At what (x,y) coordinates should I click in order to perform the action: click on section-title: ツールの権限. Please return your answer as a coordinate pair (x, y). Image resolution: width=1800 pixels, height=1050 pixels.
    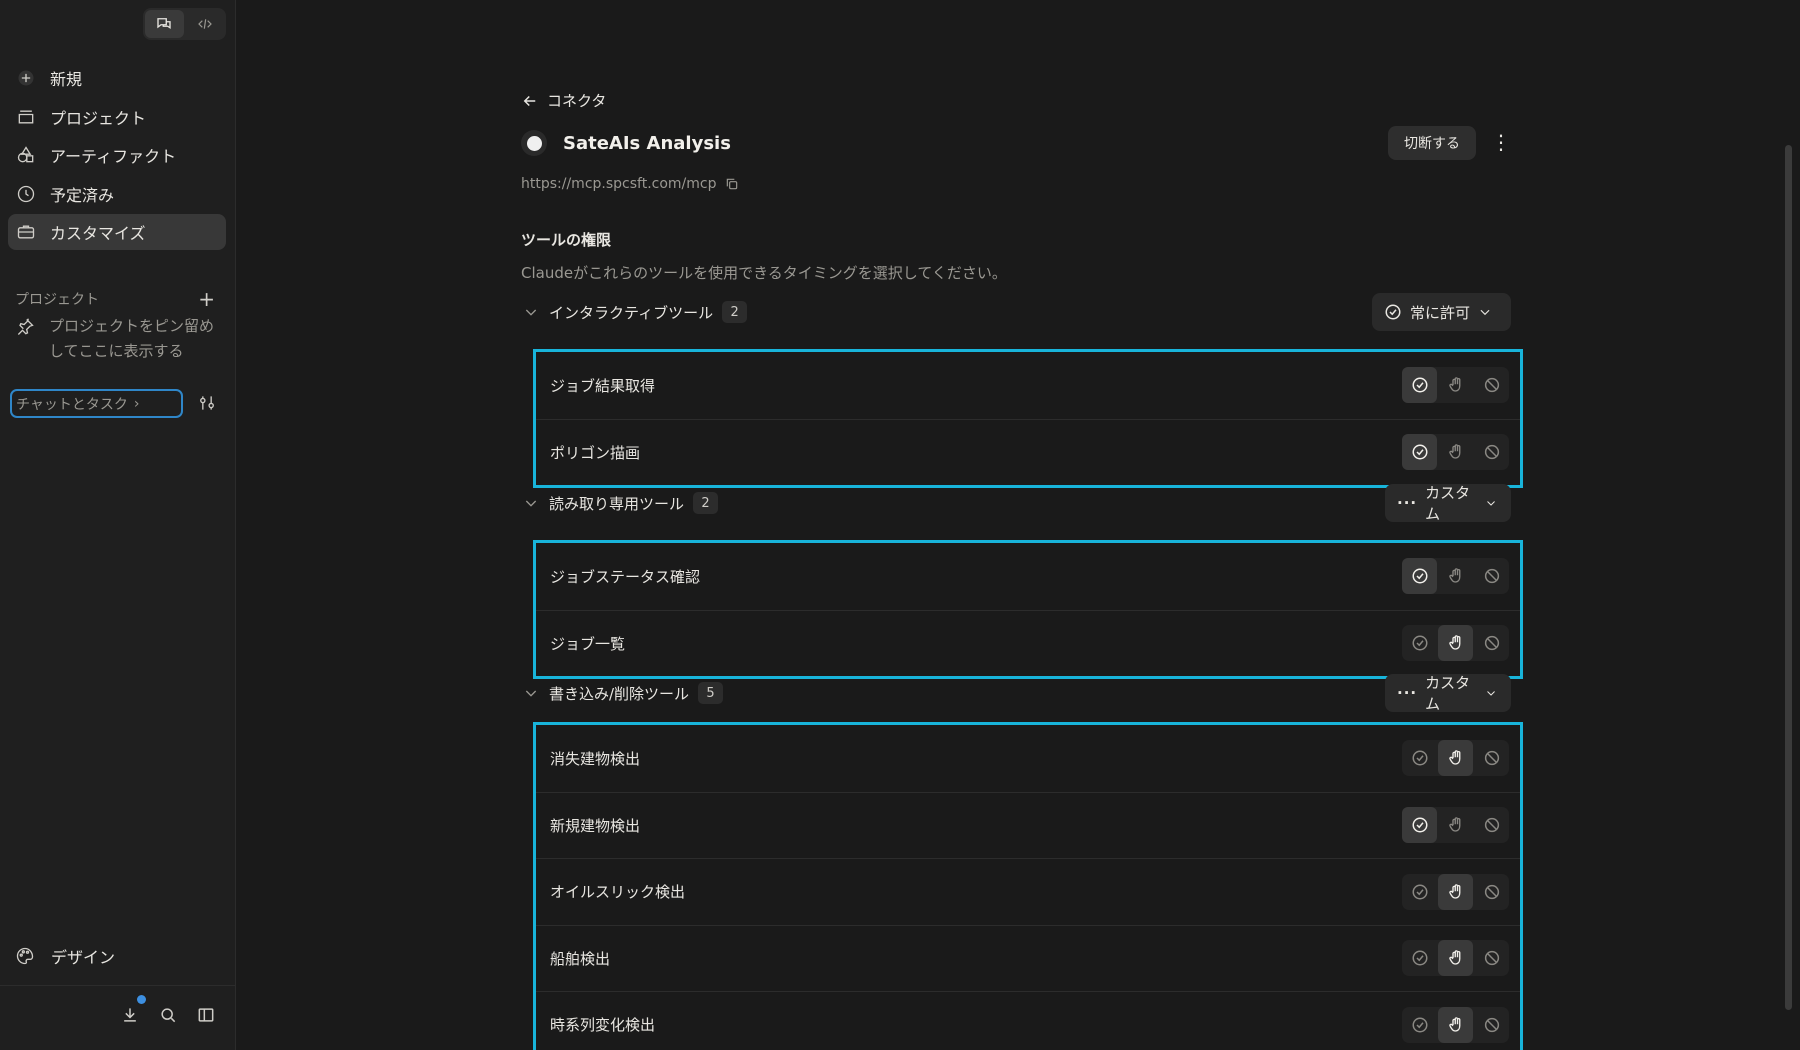
    Looking at the image, I should click on (566, 240).